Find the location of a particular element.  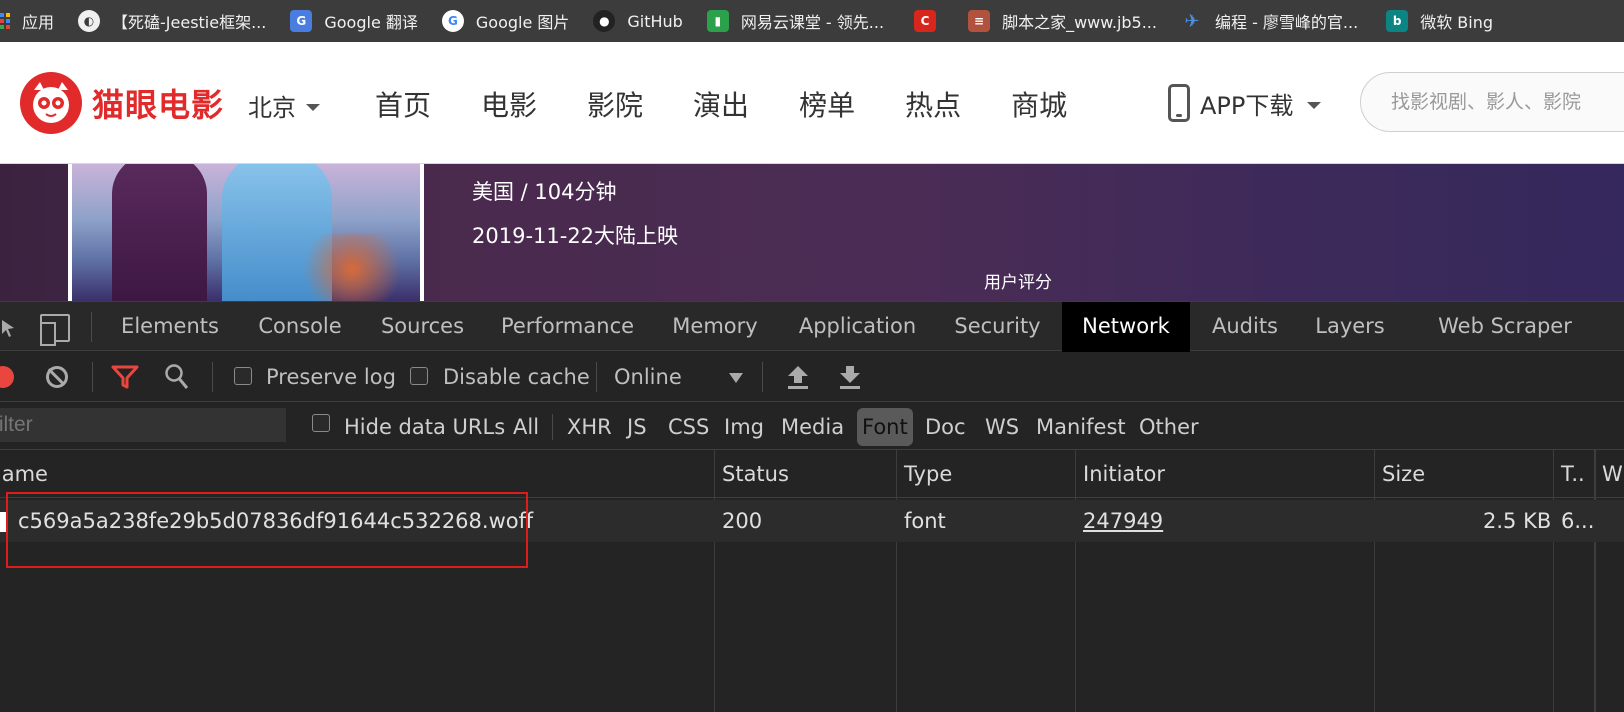

column-header-initiator: Initiator is located at coordinates (1124, 474).